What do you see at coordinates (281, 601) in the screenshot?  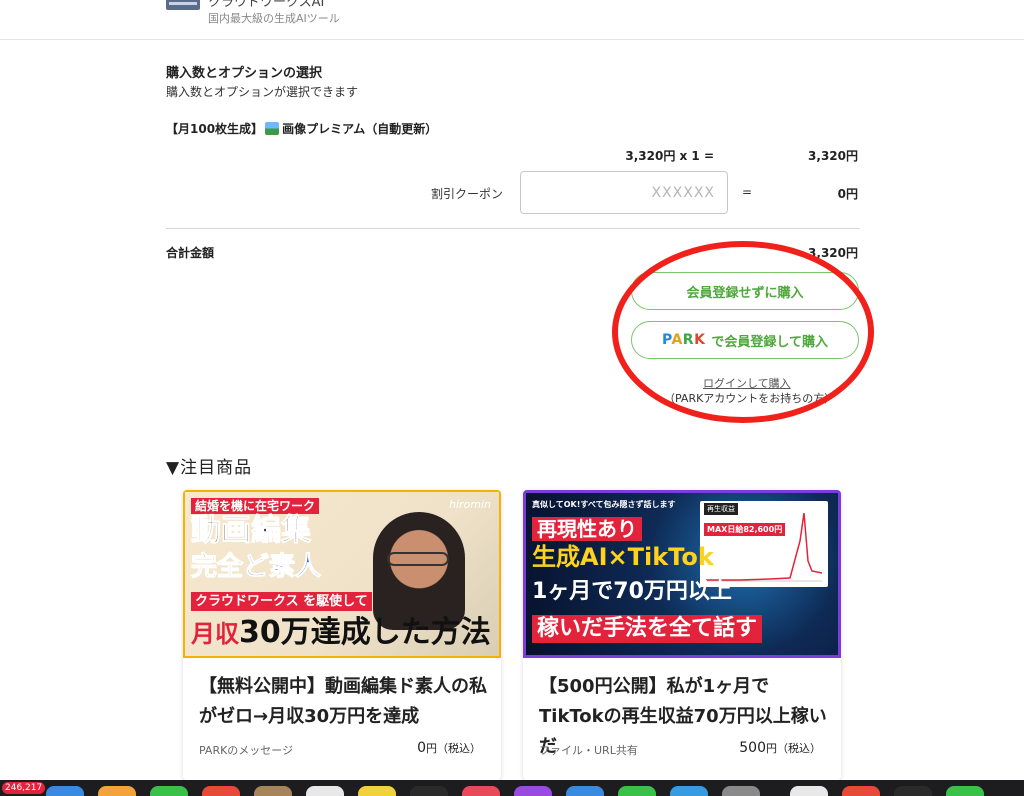 I see `thumbnail-text: クラウドワークス を駆使して` at bounding box center [281, 601].